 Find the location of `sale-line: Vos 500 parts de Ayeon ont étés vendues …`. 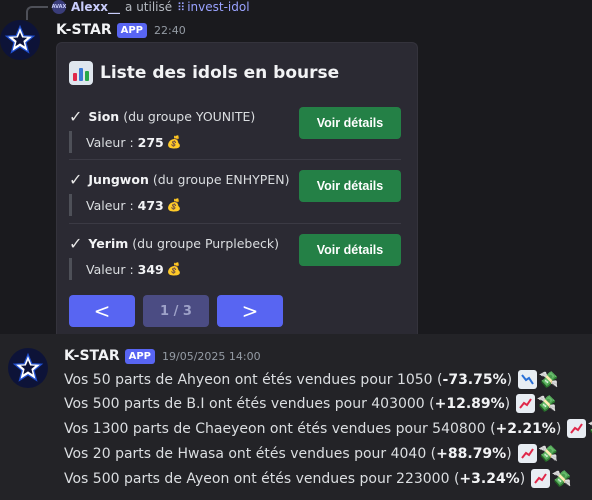

sale-line: Vos 500 parts de Ayeon ont étés vendues … is located at coordinates (318, 478).